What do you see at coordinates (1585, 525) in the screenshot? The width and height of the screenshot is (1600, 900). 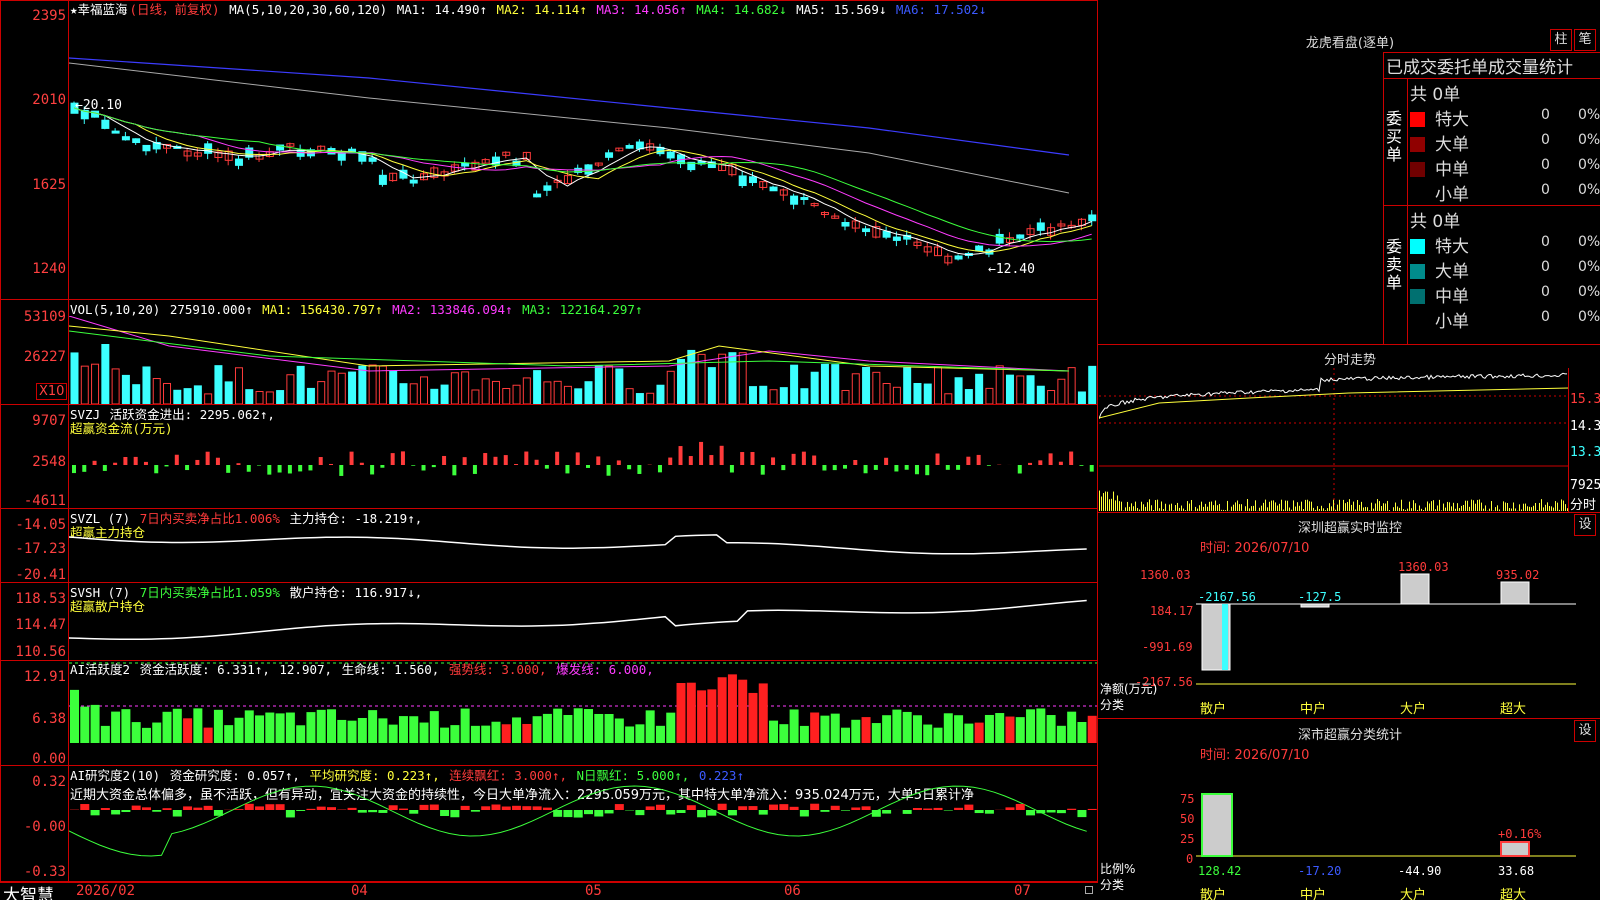 I see `sz-settings-button: 设` at bounding box center [1585, 525].